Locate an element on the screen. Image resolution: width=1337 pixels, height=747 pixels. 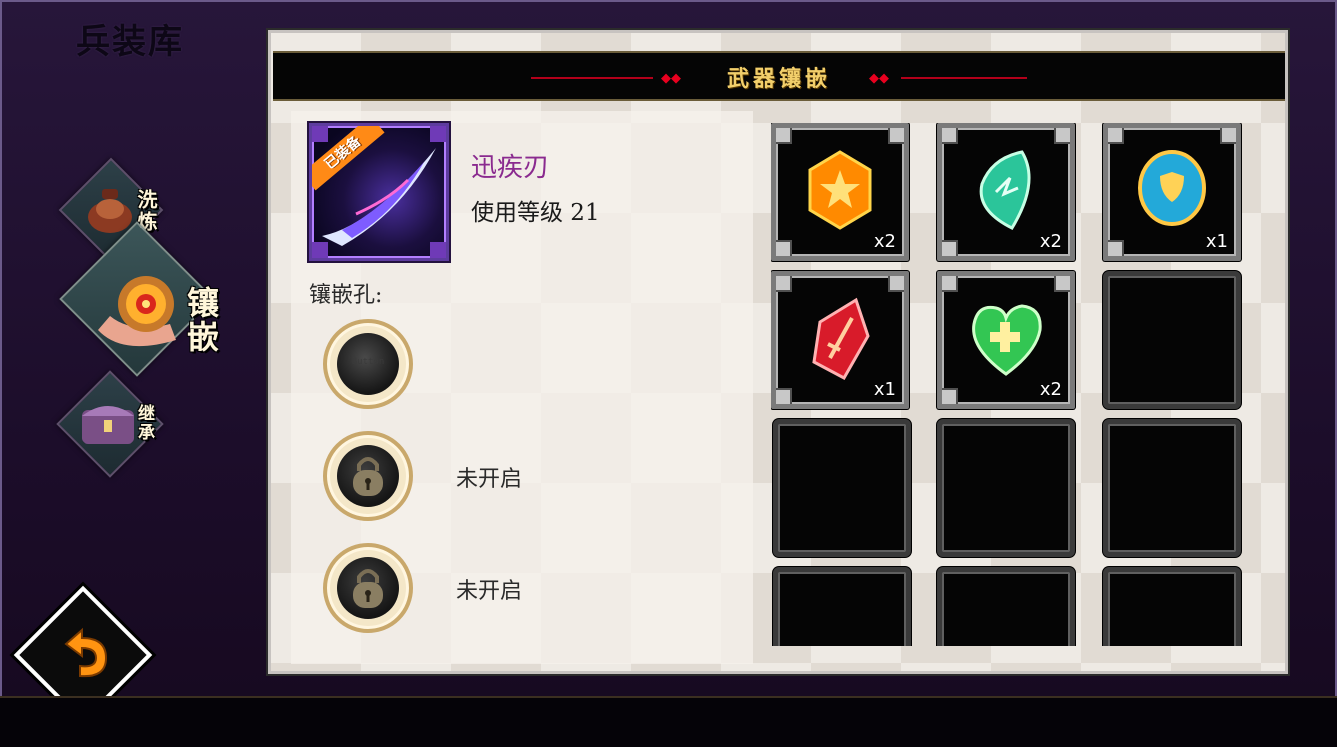
socket-1-ghost-label: Button is located at coordinates (368, 362).